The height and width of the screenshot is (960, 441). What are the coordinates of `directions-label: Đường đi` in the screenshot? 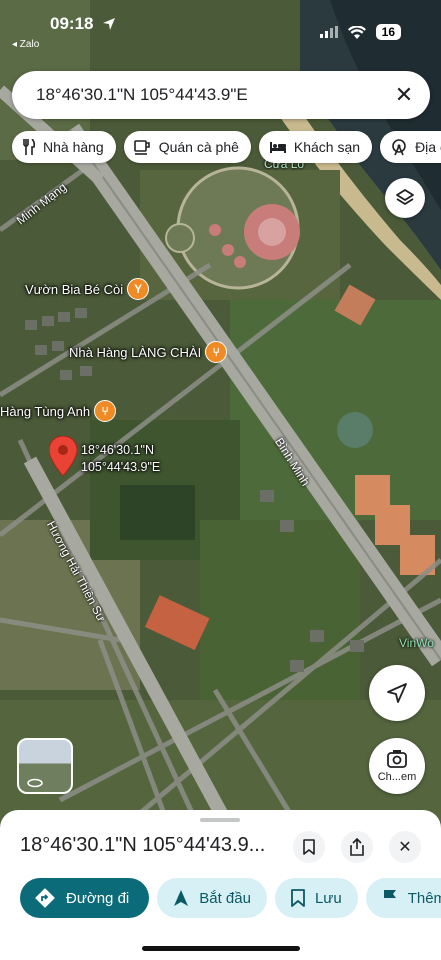 It's located at (98, 898).